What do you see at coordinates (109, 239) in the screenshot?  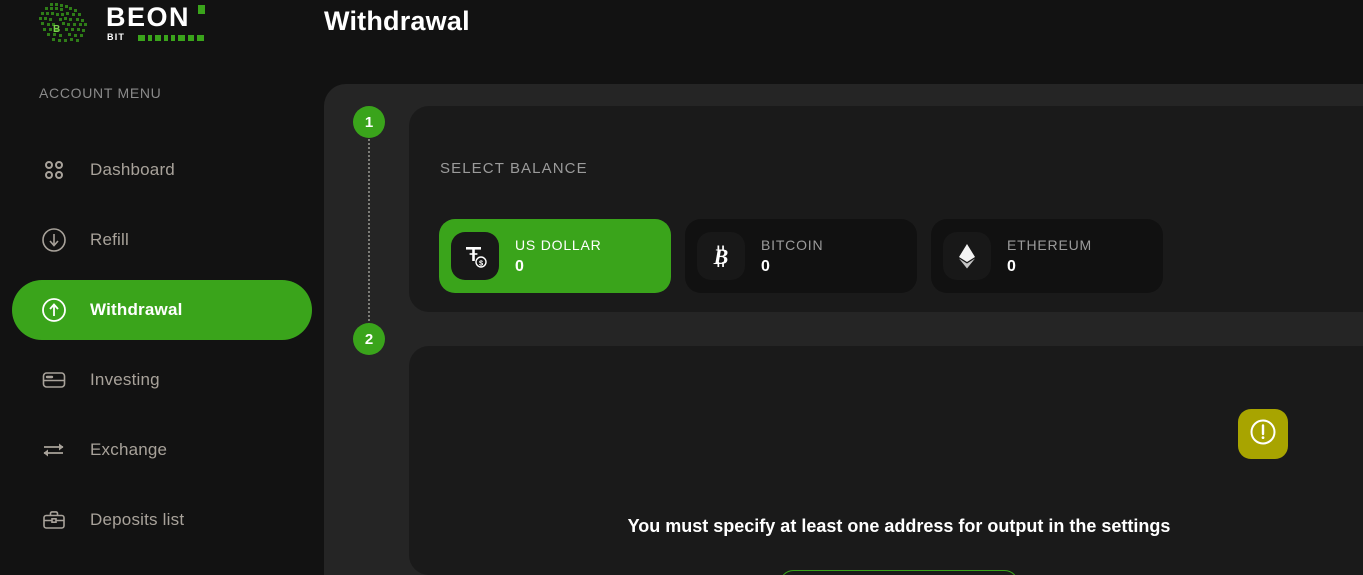 I see `sidebar-item-label: Refill` at bounding box center [109, 239].